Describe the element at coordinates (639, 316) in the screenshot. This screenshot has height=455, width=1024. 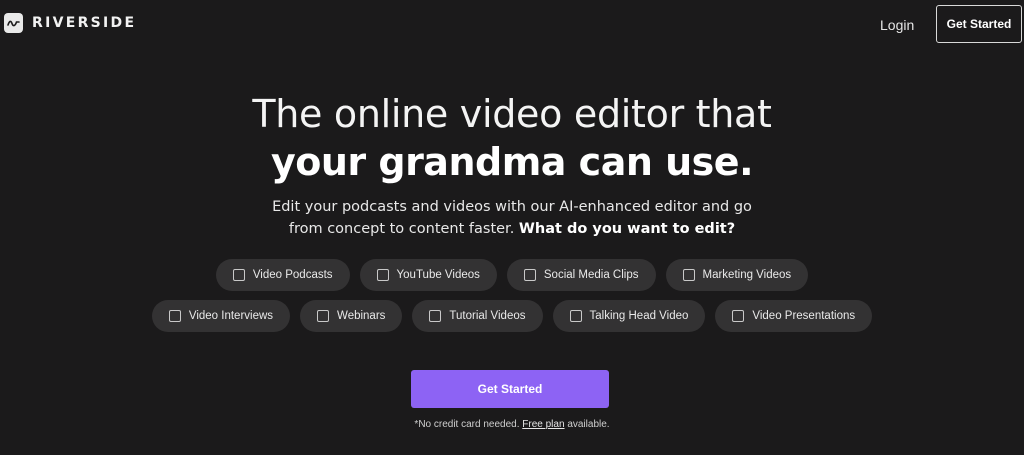
I see `option-label: Talking Head Video` at that location.